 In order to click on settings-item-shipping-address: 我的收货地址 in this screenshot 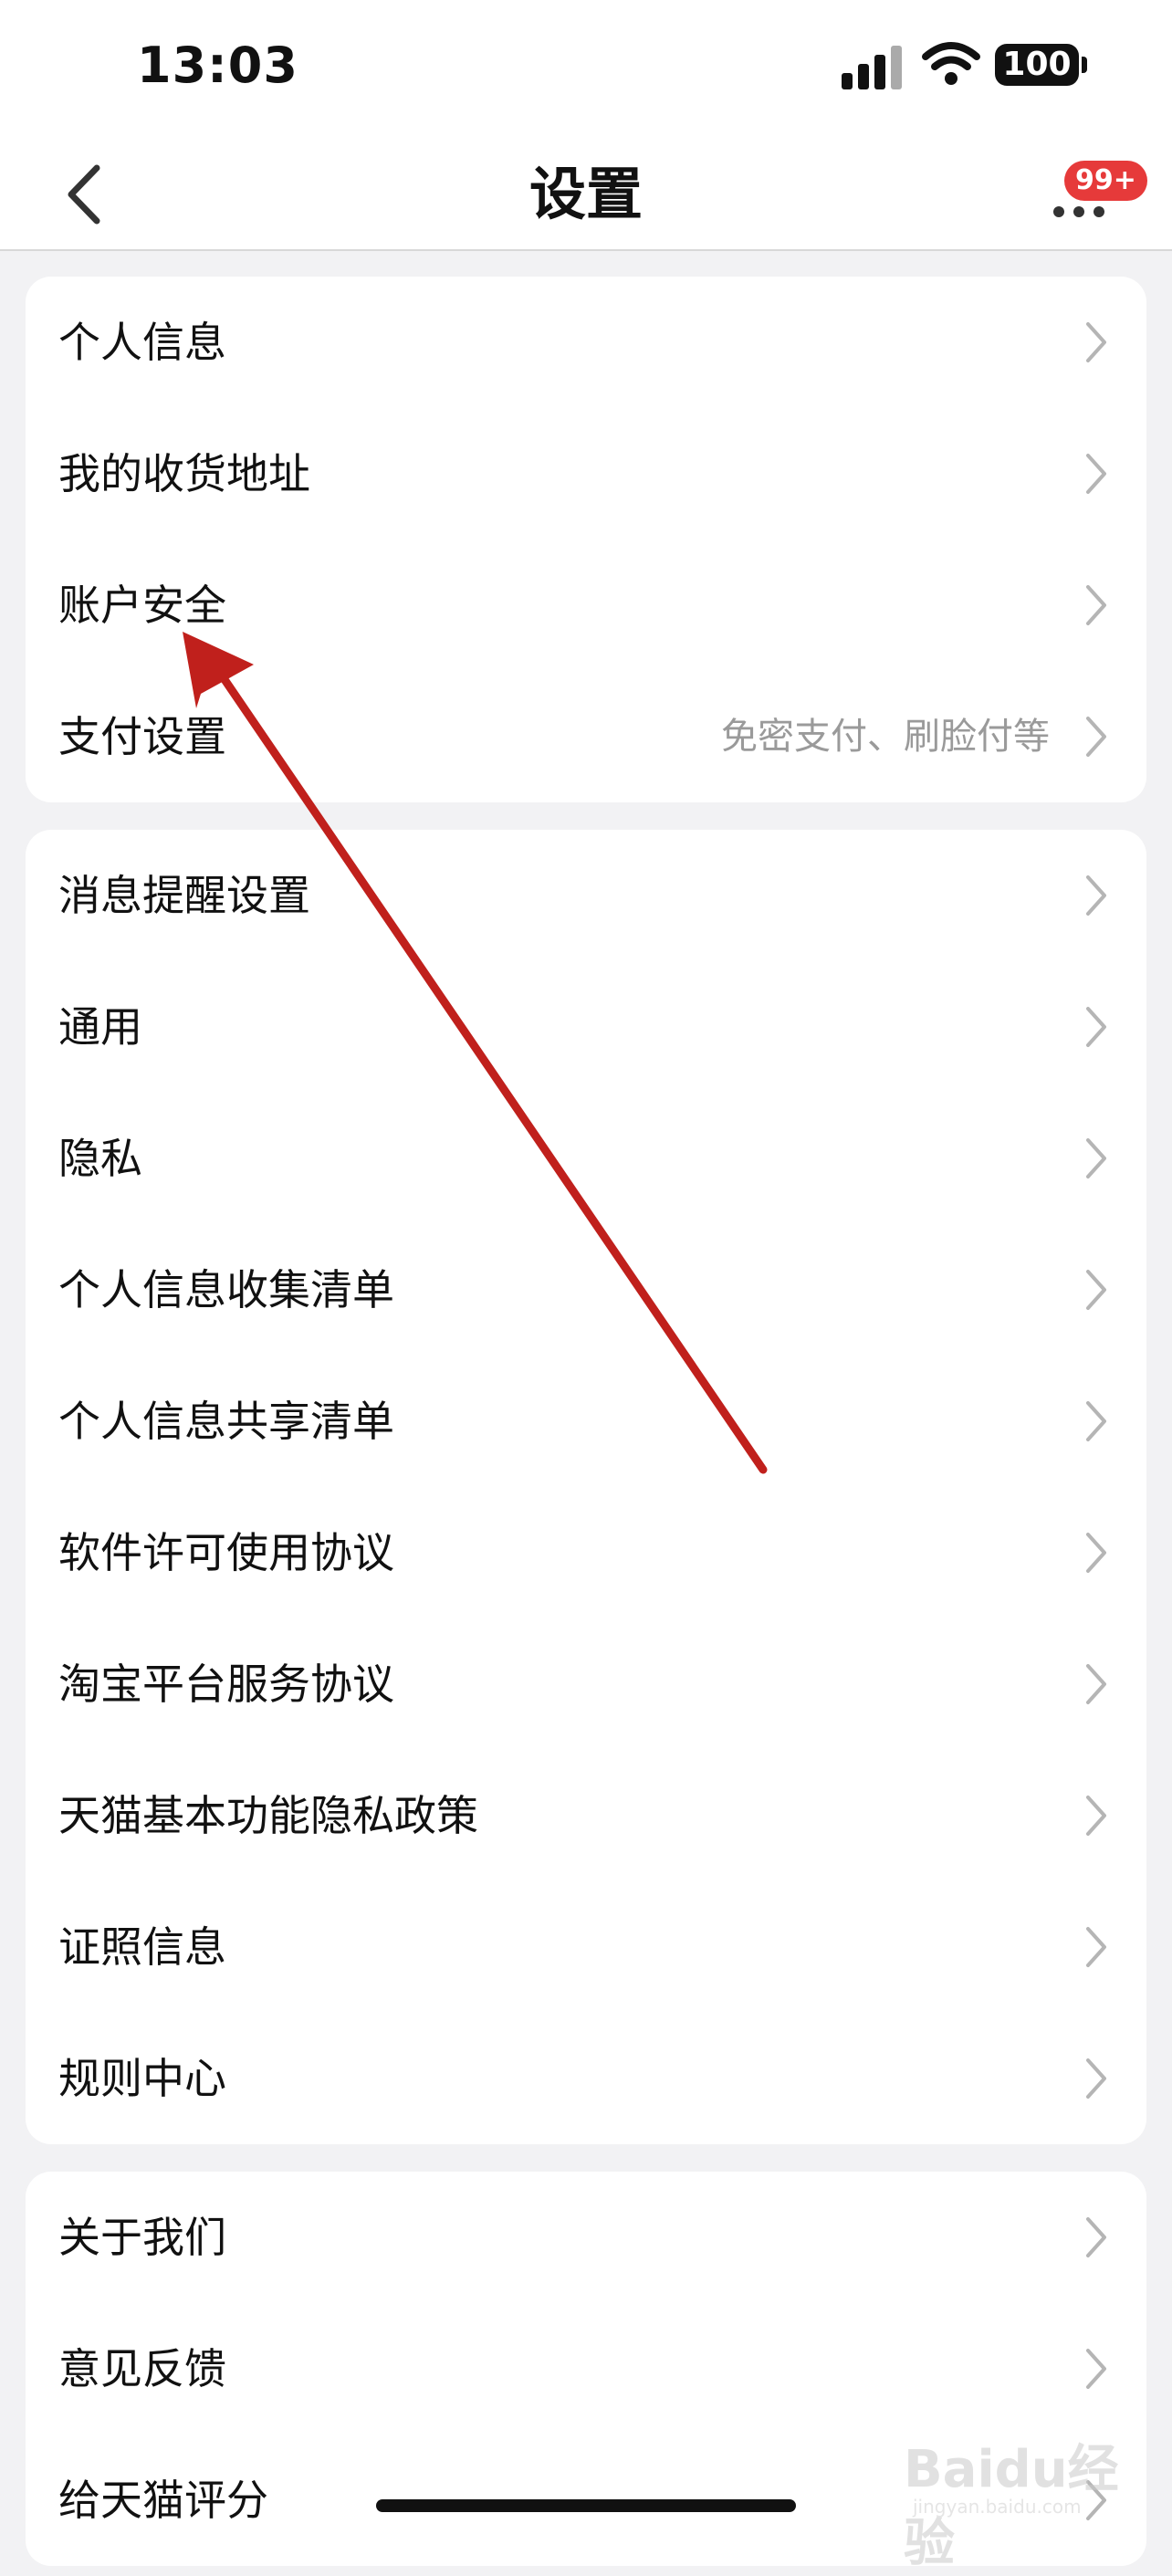, I will do `click(586, 473)`.